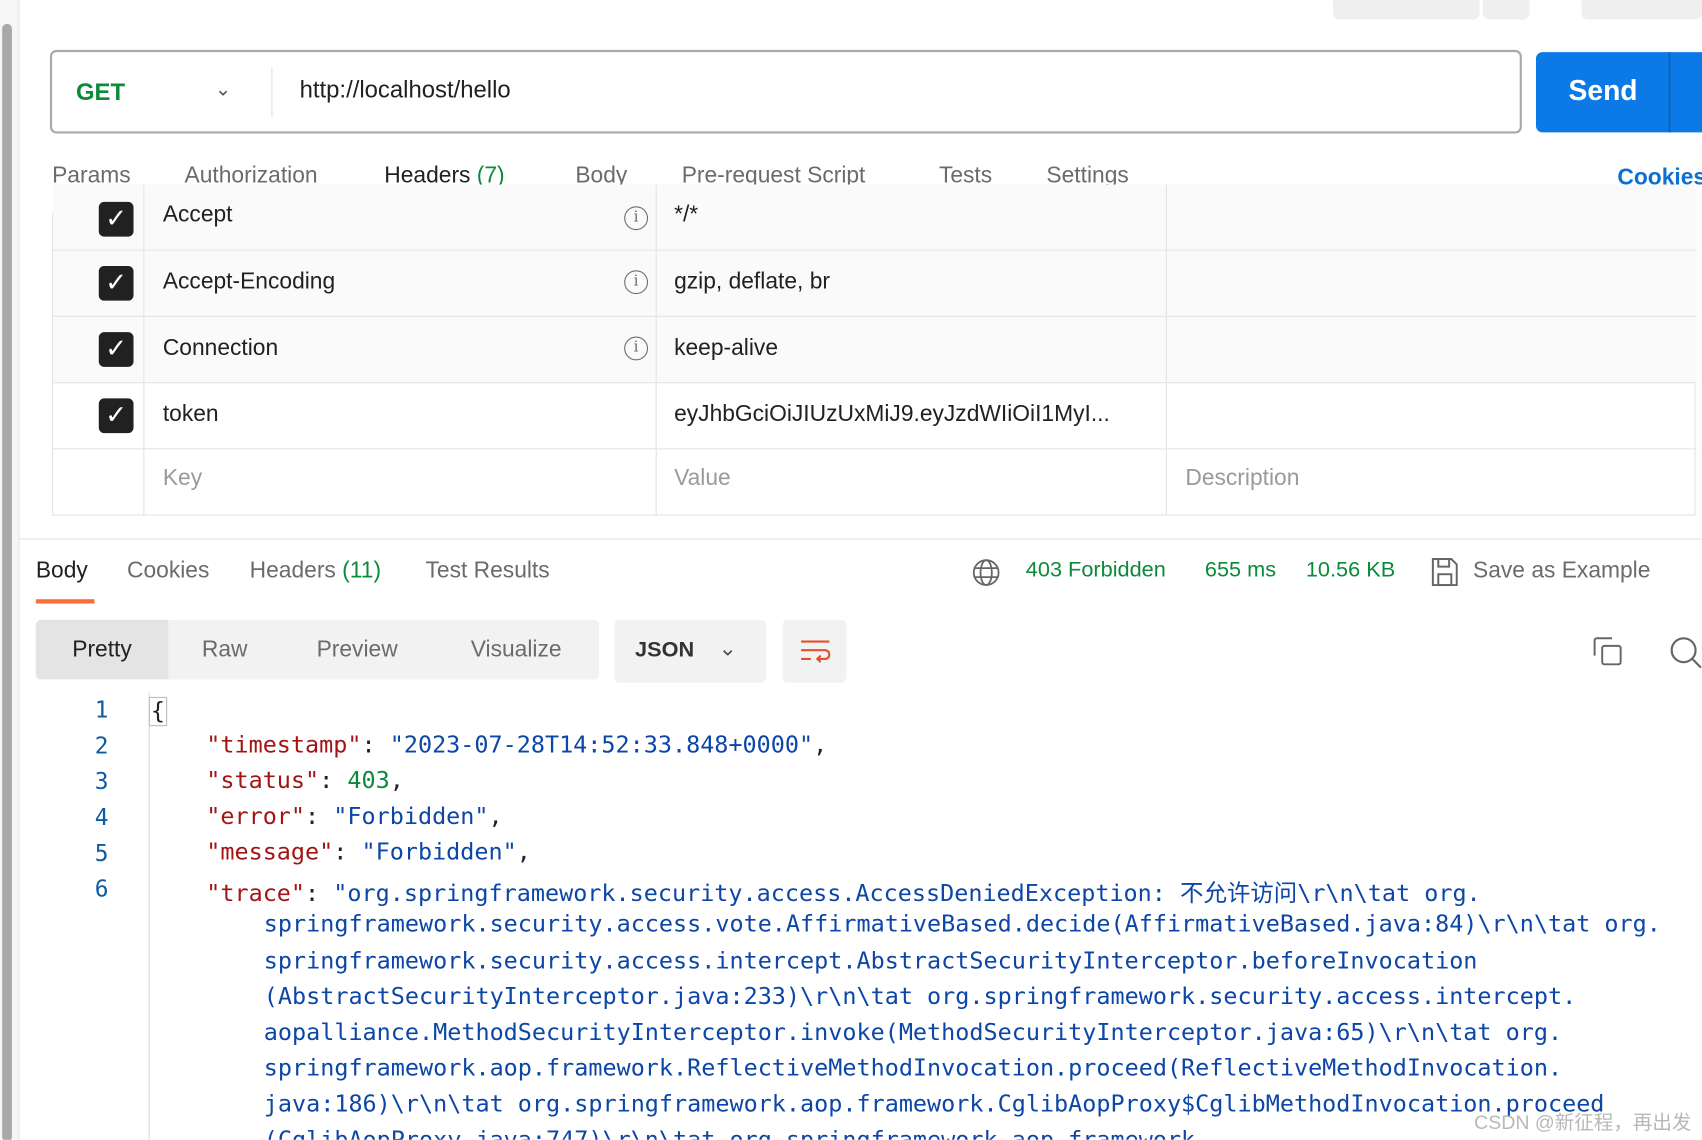  Describe the element at coordinates (256, 817) in the screenshot. I see `json-key: "error"` at that location.